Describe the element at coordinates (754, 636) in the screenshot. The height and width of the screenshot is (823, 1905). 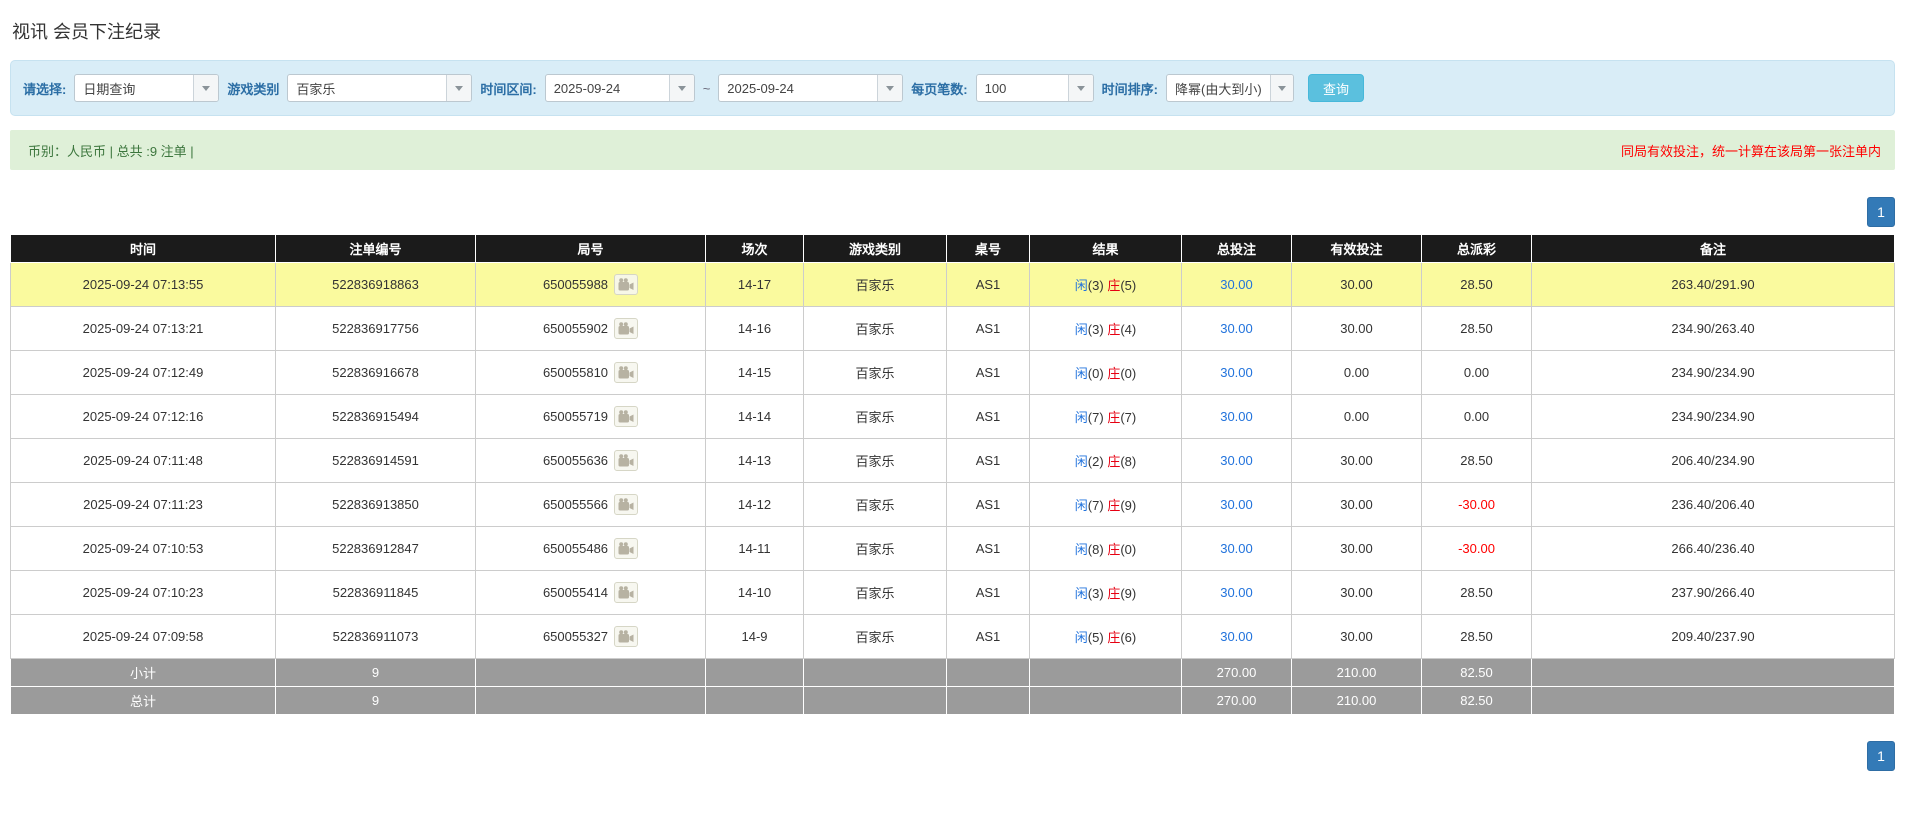
I see `cell-session: 14-9` at that location.